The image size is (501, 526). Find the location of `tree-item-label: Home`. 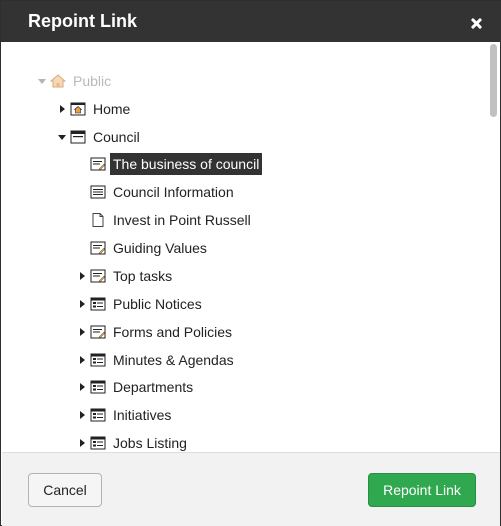

tree-item-label: Home is located at coordinates (112, 109).